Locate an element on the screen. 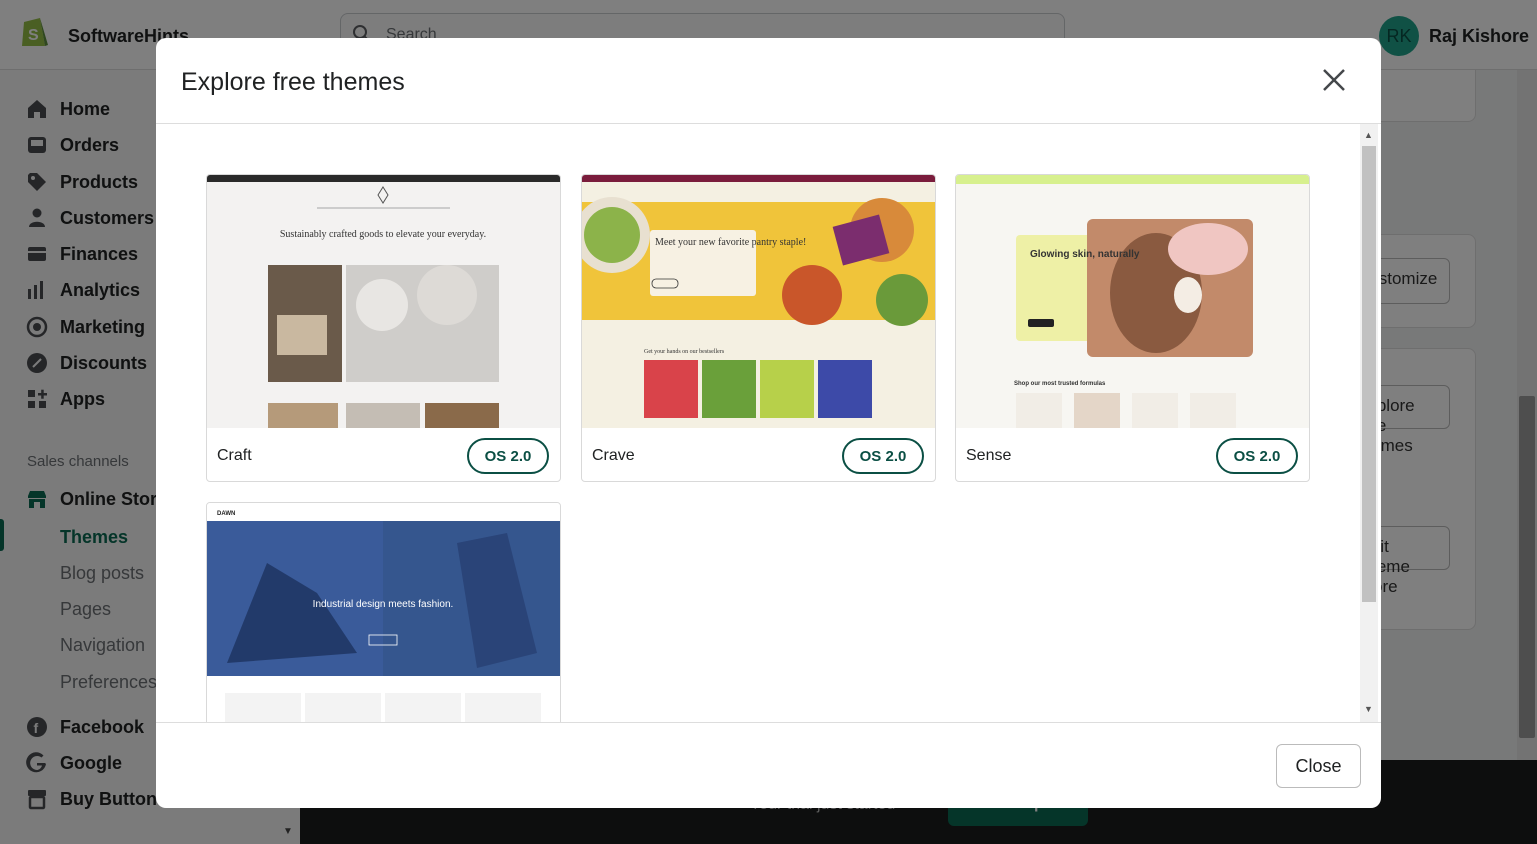 The height and width of the screenshot is (844, 1537). close-button: Close is located at coordinates (1318, 766).